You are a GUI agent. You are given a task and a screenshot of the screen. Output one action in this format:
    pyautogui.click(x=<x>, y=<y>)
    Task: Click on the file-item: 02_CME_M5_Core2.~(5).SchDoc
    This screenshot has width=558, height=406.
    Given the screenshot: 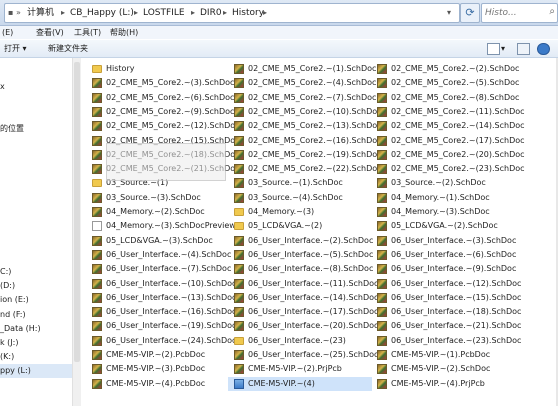 What is the action you would take?
    pyautogui.click(x=445, y=83)
    